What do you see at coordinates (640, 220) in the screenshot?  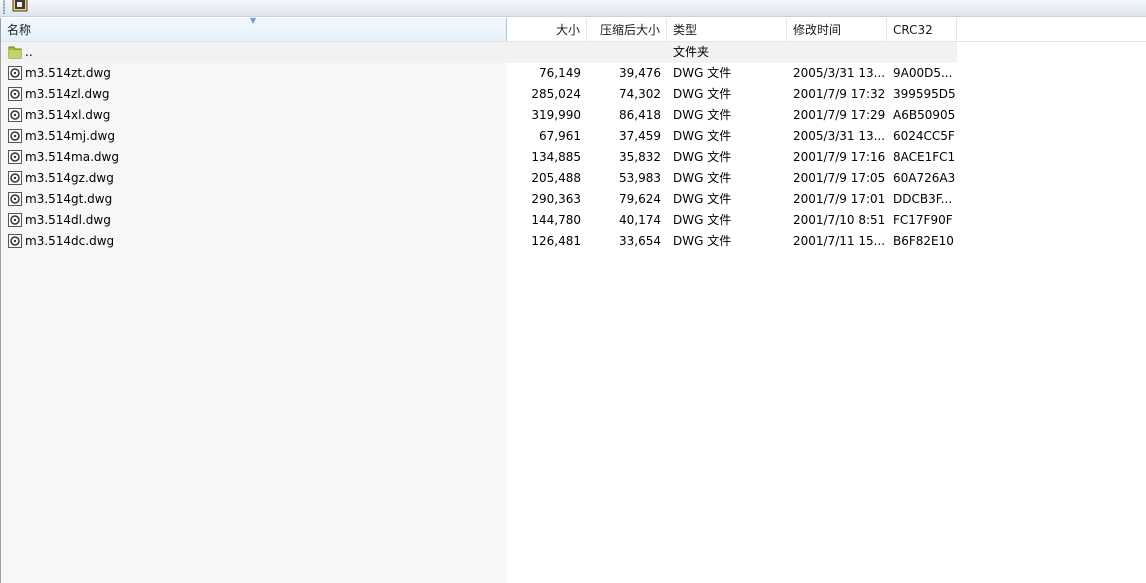 I see `file-packed-size: 40,174` at bounding box center [640, 220].